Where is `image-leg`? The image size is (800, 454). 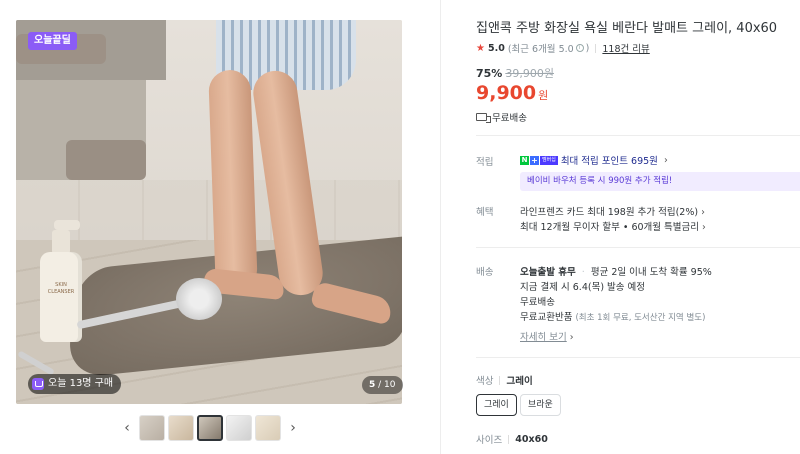 image-leg is located at coordinates (233, 180).